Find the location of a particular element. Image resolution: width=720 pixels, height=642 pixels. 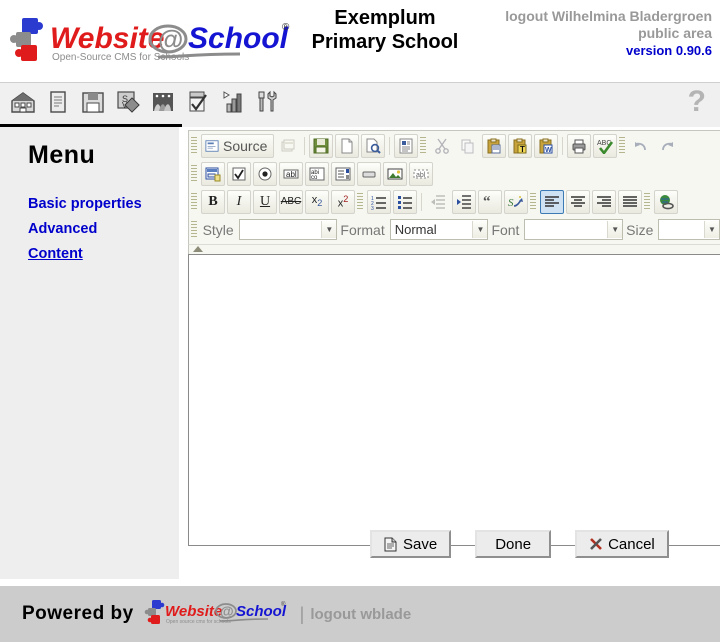

statistics-icon is located at coordinates (233, 102).